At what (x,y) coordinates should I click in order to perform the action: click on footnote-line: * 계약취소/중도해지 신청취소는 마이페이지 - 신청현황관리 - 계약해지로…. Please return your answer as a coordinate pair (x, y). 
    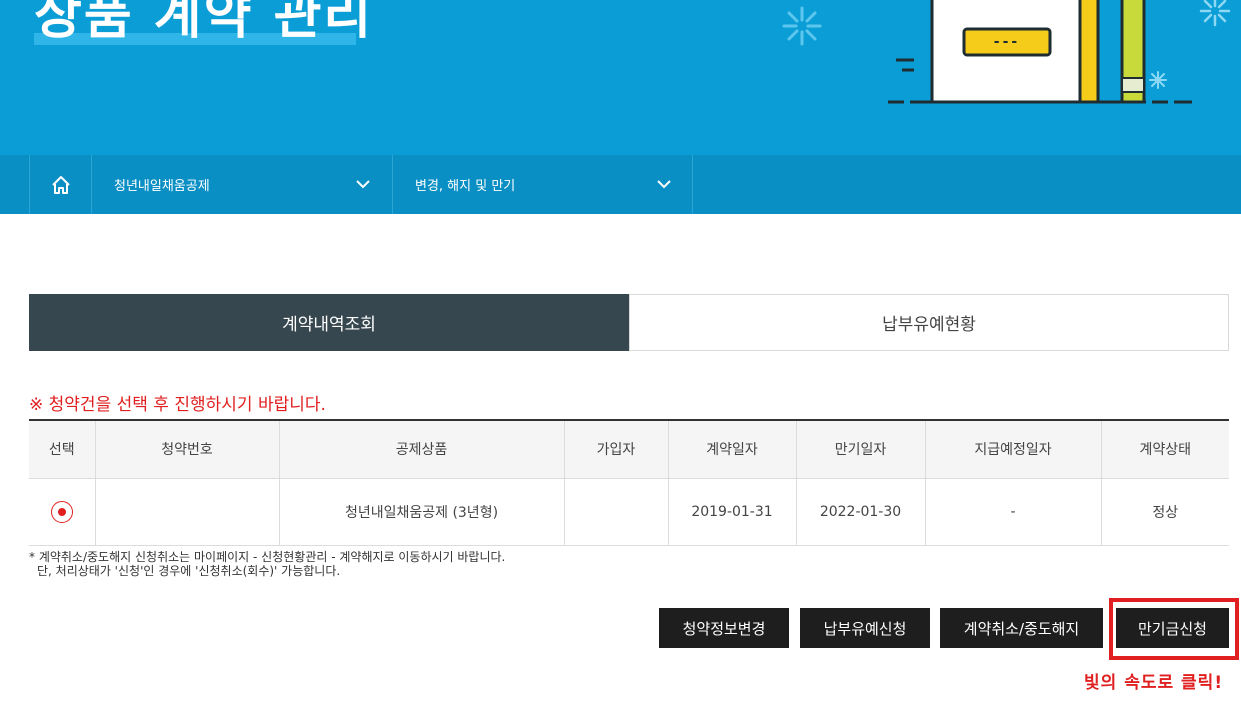
    Looking at the image, I should click on (267, 557).